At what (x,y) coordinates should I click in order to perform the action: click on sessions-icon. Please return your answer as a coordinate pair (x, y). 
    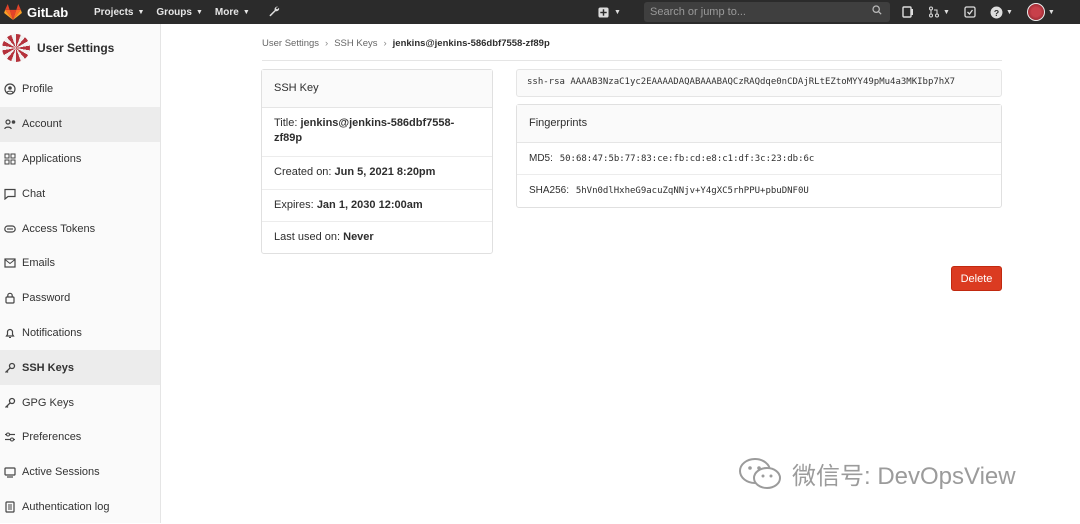
    Looking at the image, I should click on (10, 472).